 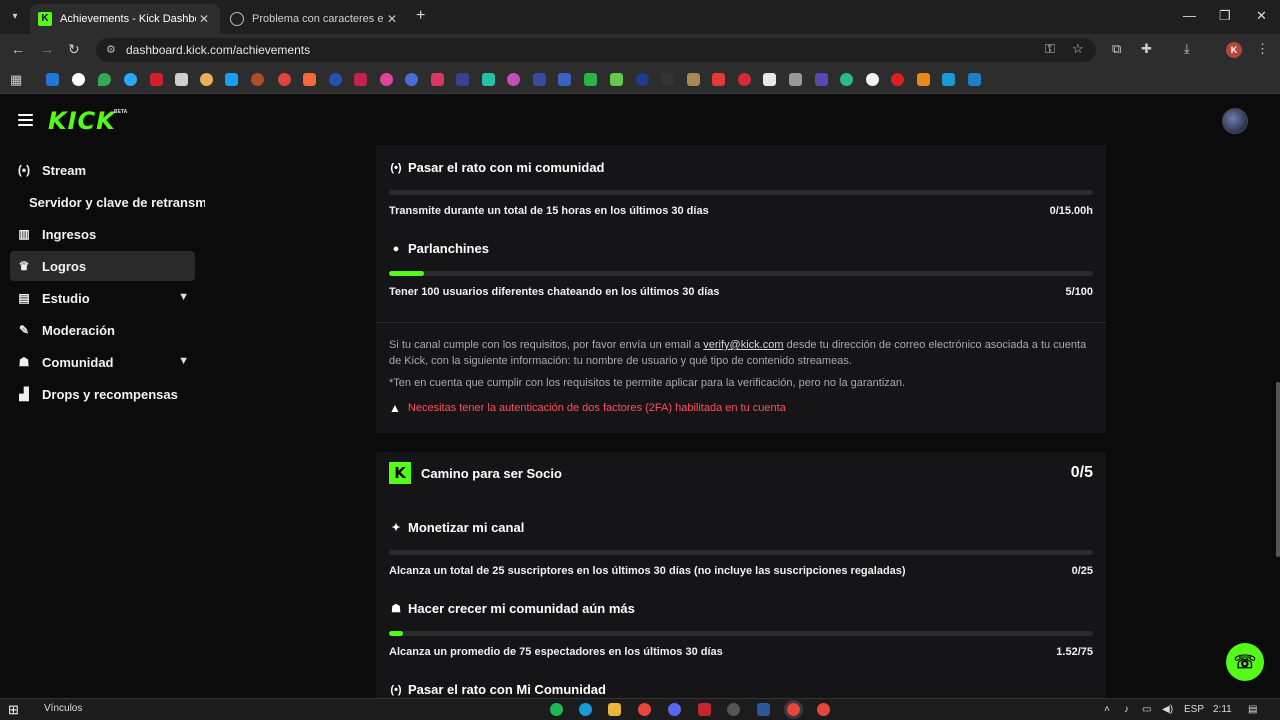 What do you see at coordinates (1261, 16) in the screenshot?
I see `close-window-icon: ✕` at bounding box center [1261, 16].